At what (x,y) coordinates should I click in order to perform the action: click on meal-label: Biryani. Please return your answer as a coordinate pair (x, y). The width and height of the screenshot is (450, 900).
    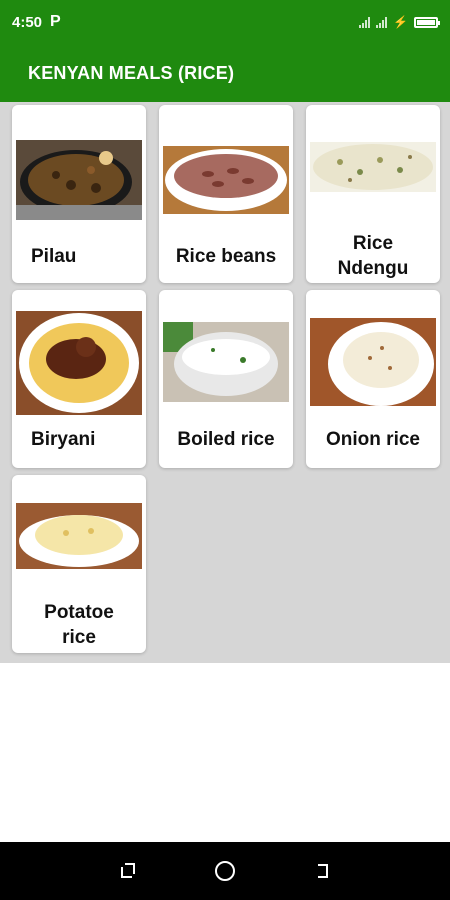
    Looking at the image, I should click on (63, 439).